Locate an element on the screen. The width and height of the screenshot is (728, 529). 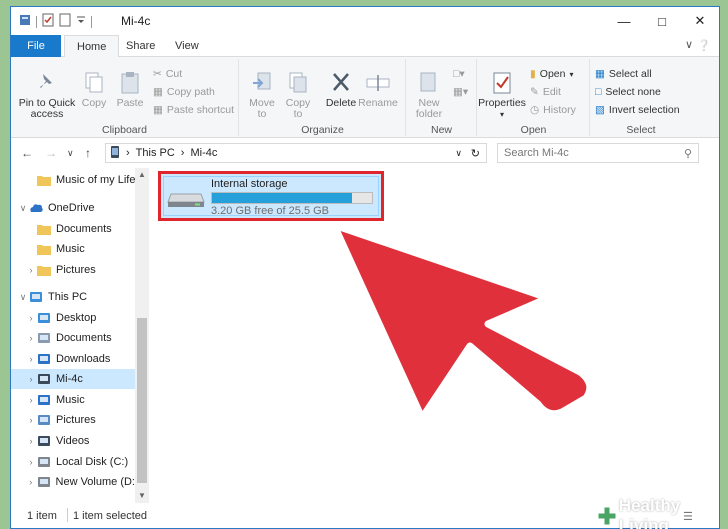
pictures-icon is located at coordinates (44, 420).